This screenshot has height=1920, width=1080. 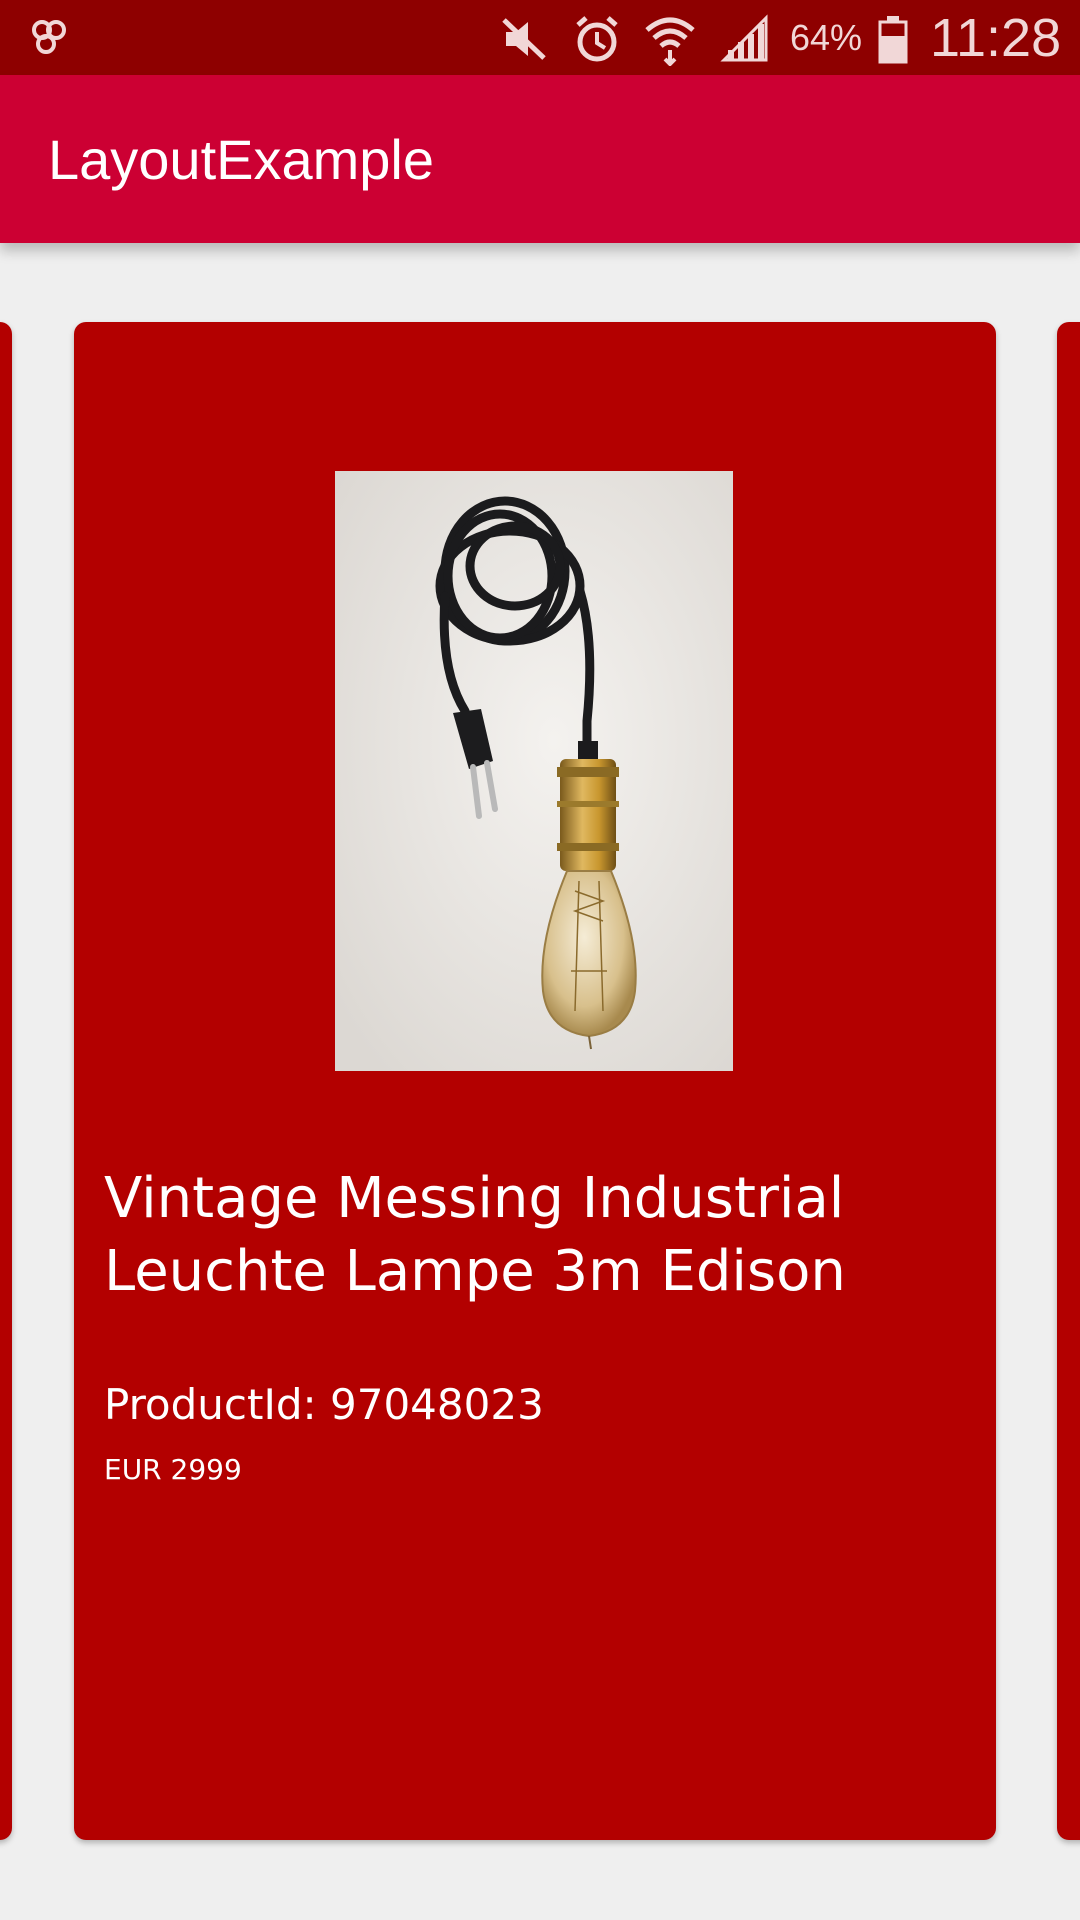 What do you see at coordinates (540, 159) in the screenshot?
I see `app-bar: LayoutExample` at bounding box center [540, 159].